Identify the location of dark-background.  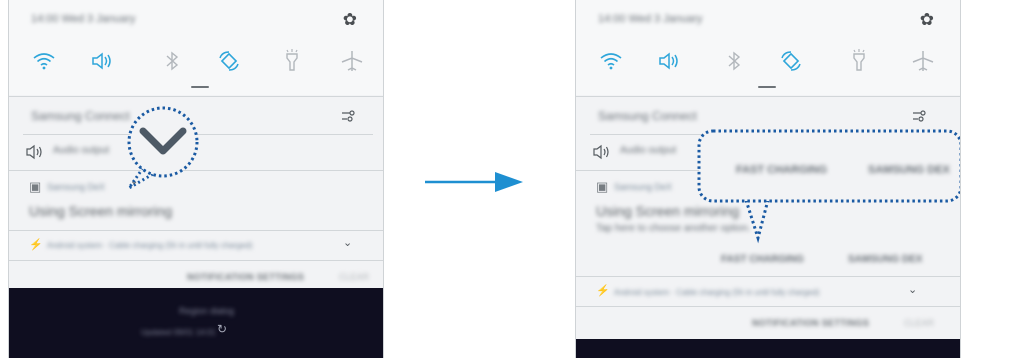
(768, 348).